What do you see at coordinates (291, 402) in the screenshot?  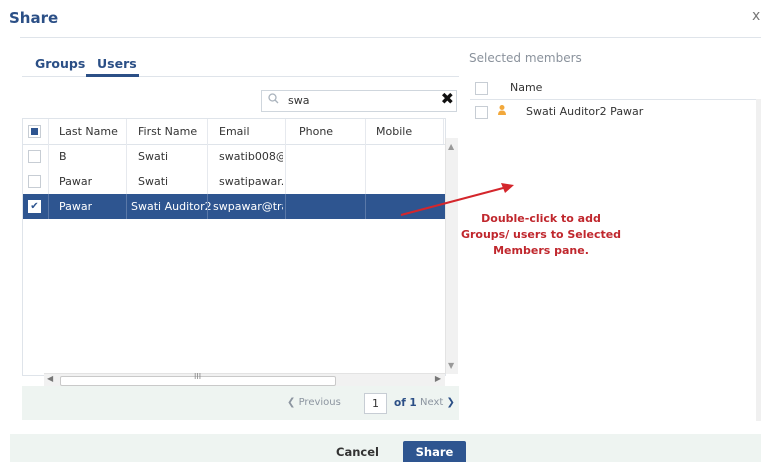 I see `chevron-left-icon: ❮` at bounding box center [291, 402].